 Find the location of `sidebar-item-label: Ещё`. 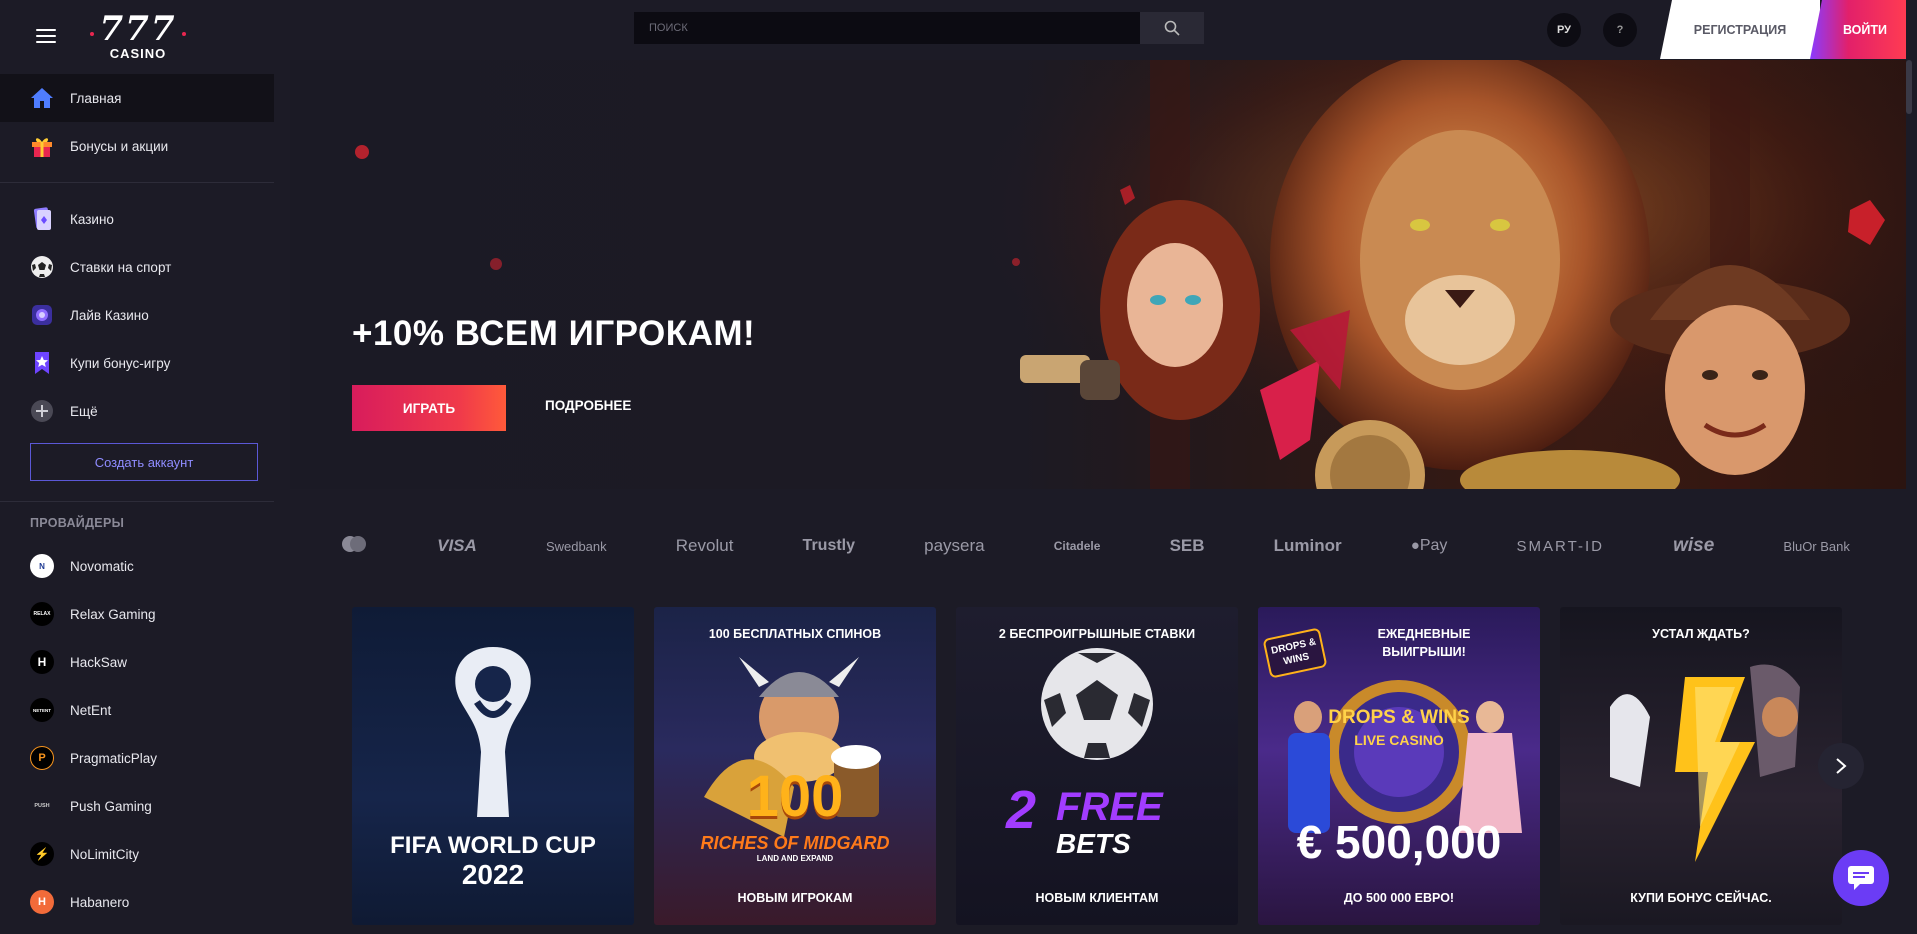

sidebar-item-label: Ещё is located at coordinates (84, 411).